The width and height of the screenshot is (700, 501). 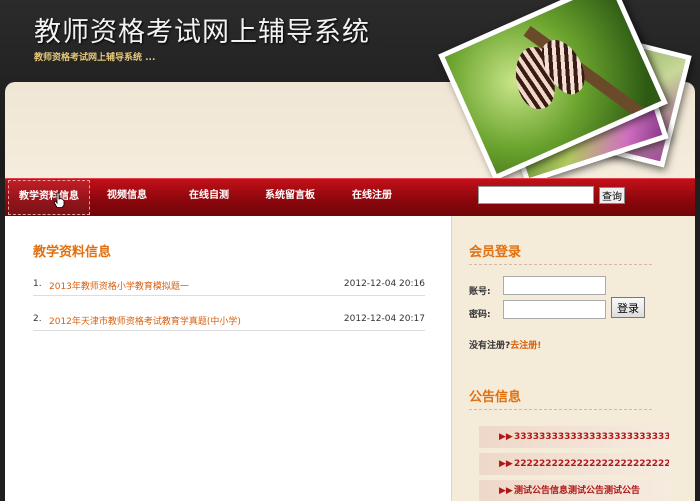 I want to click on nav-item-teaching-materials: 教学资料信息, so click(x=49, y=197).